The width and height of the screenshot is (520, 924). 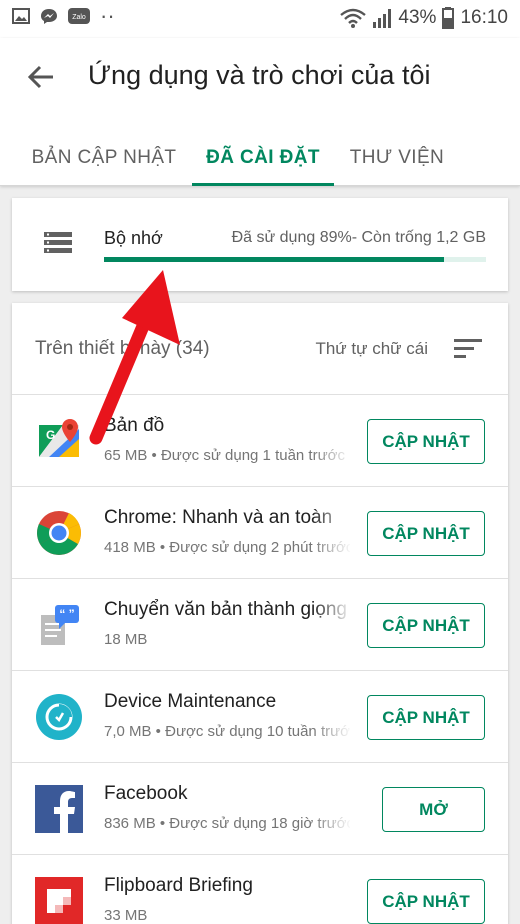 What do you see at coordinates (433, 809) in the screenshot?
I see `open-button: MỞ` at bounding box center [433, 809].